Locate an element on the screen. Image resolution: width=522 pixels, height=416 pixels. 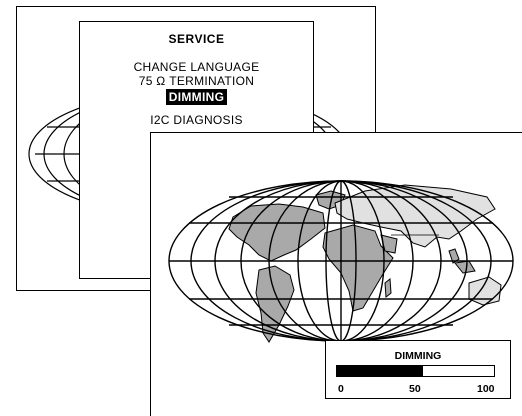
dimming-panel: DIMMING 0 50 100 is located at coordinates (418, 369).